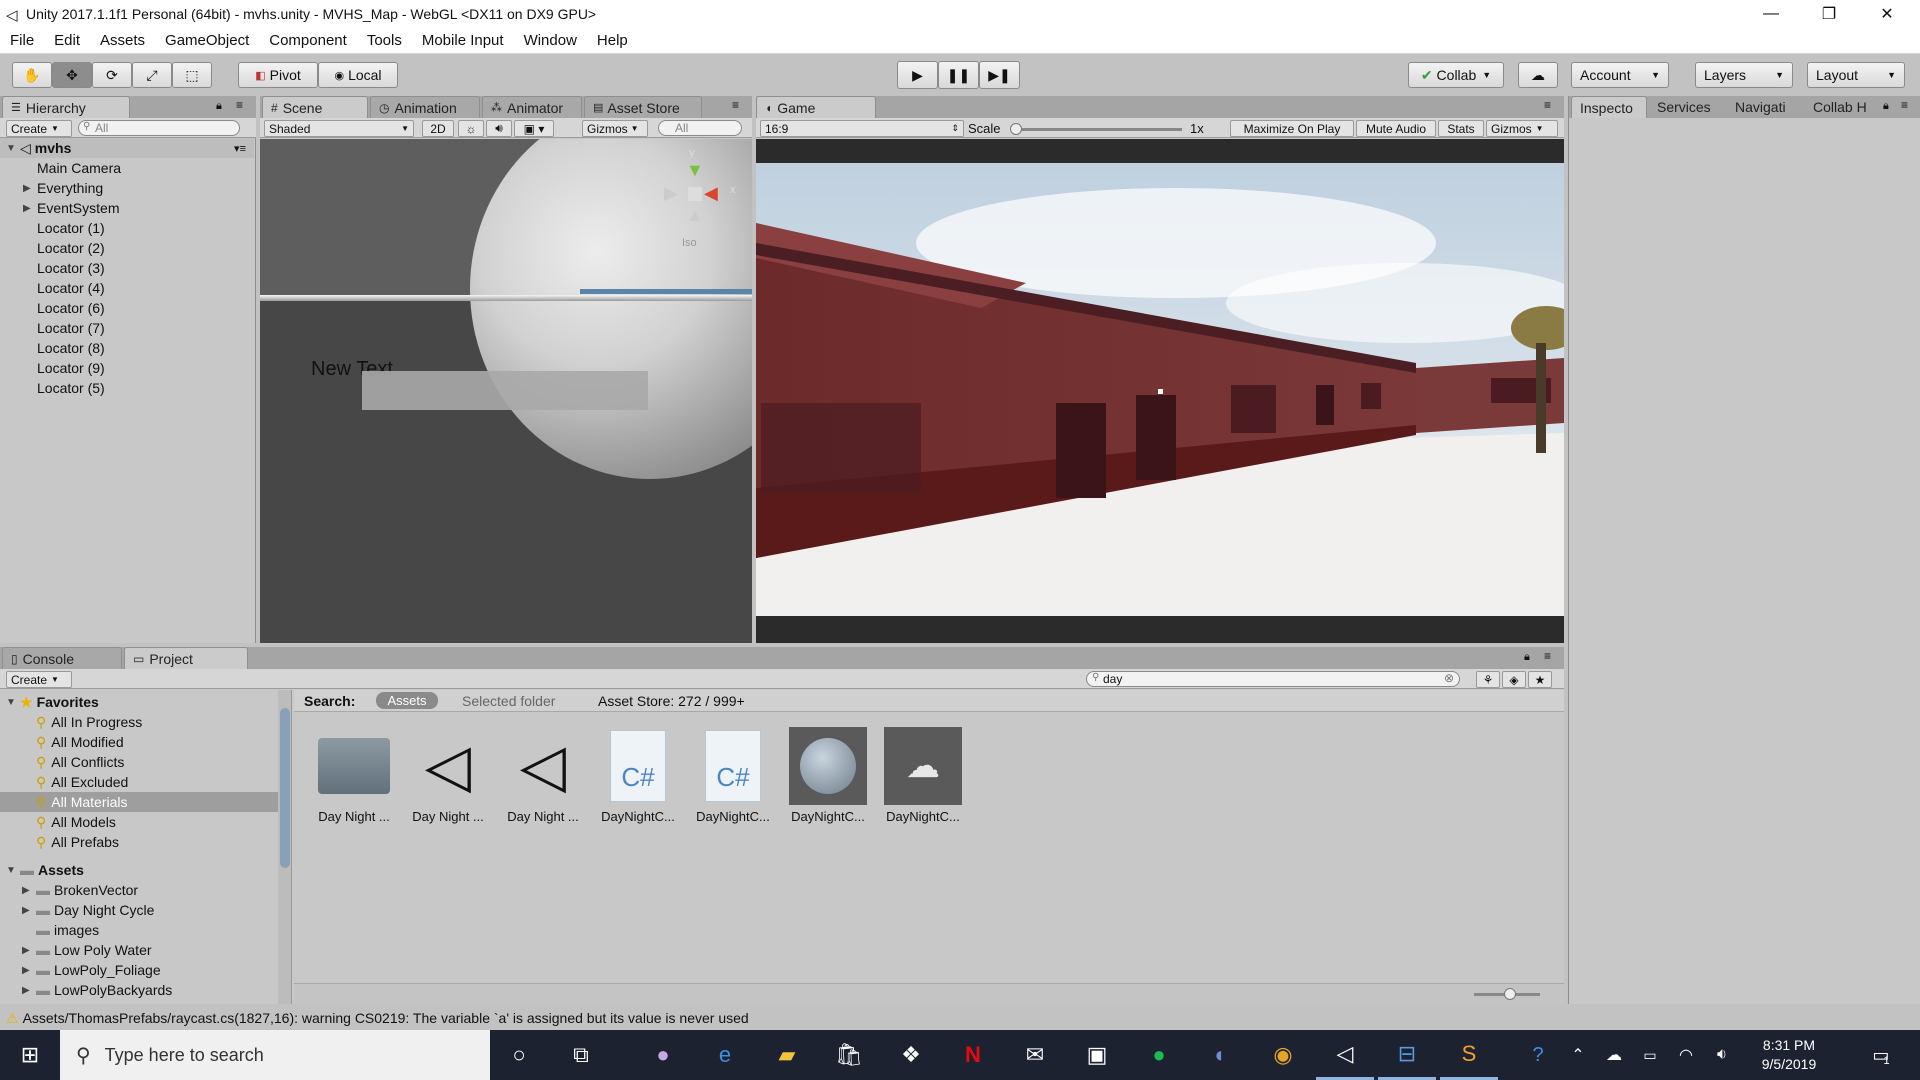 The height and width of the screenshot is (1080, 1920). What do you see at coordinates (278, 75) in the screenshot?
I see `pivot-button: ◧ Pivot` at bounding box center [278, 75].